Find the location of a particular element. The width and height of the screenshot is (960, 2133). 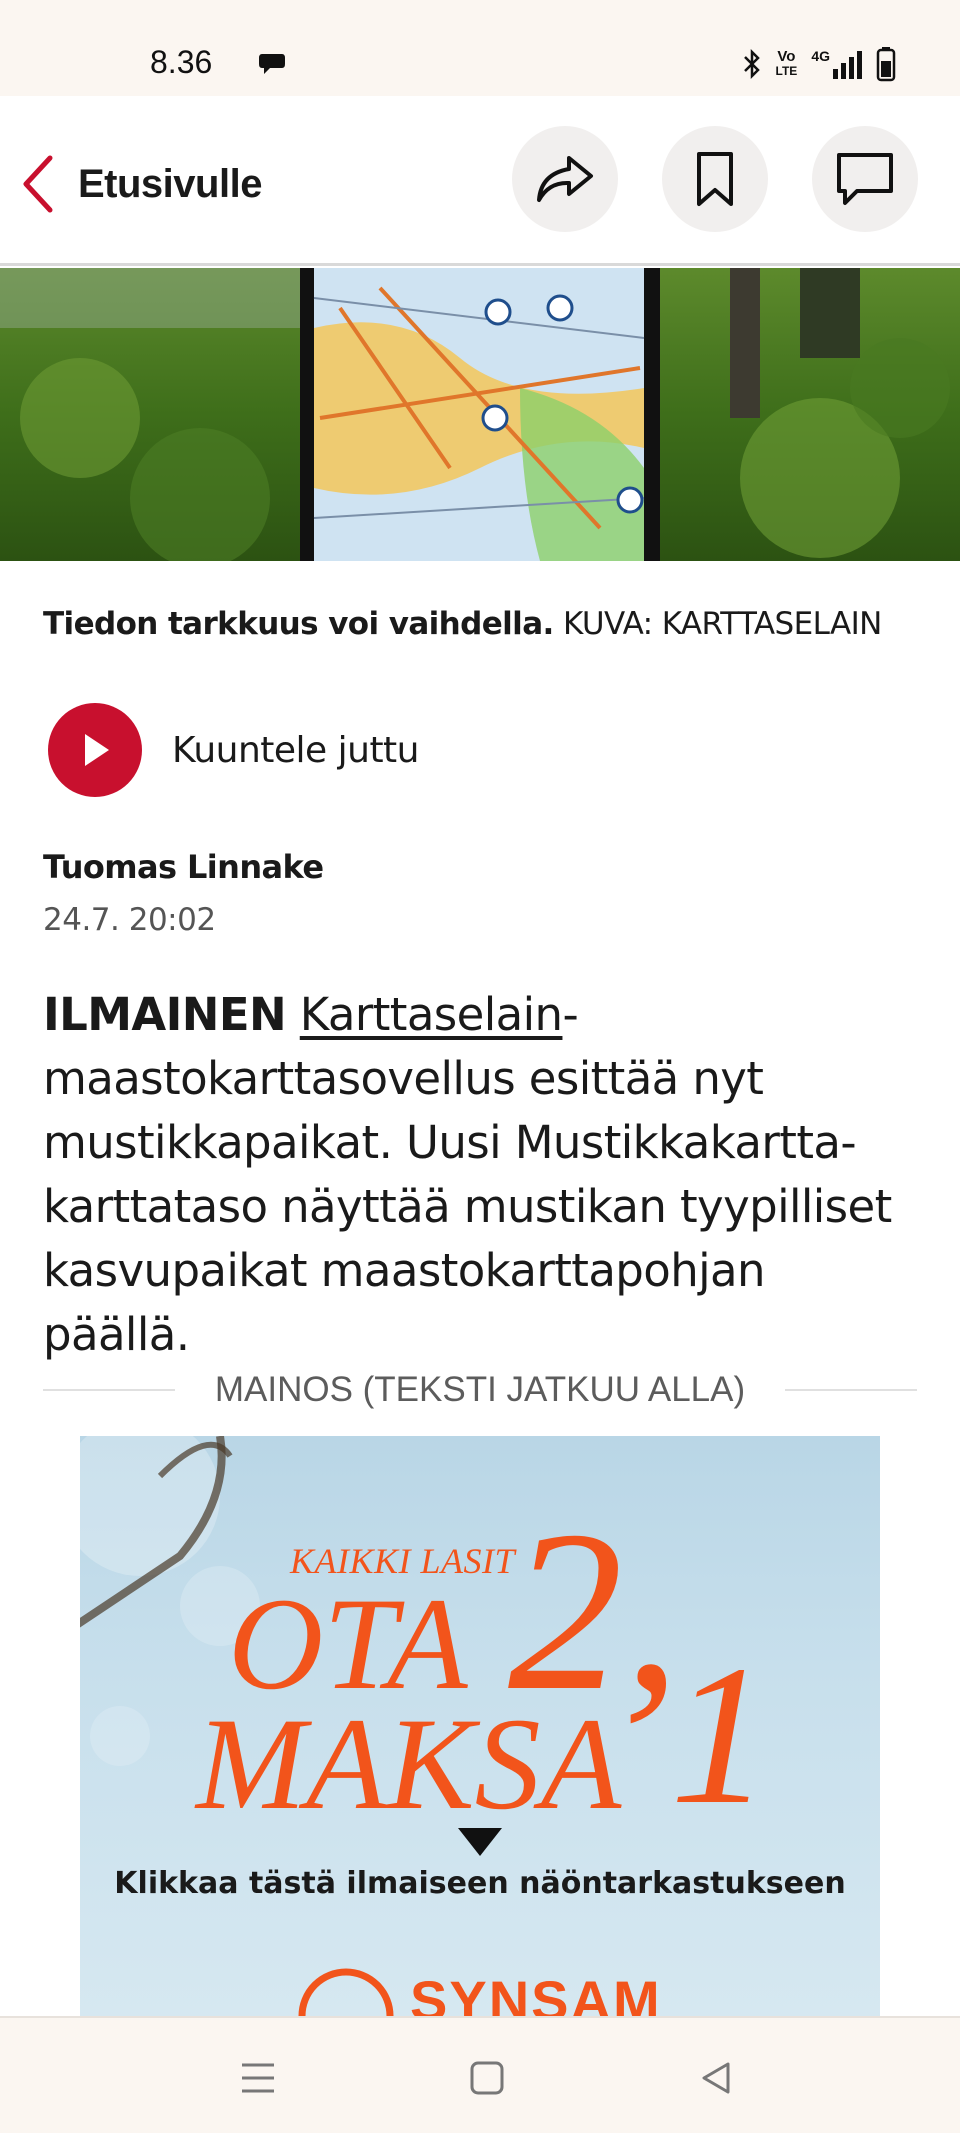

battery-icon is located at coordinates (886, 64).